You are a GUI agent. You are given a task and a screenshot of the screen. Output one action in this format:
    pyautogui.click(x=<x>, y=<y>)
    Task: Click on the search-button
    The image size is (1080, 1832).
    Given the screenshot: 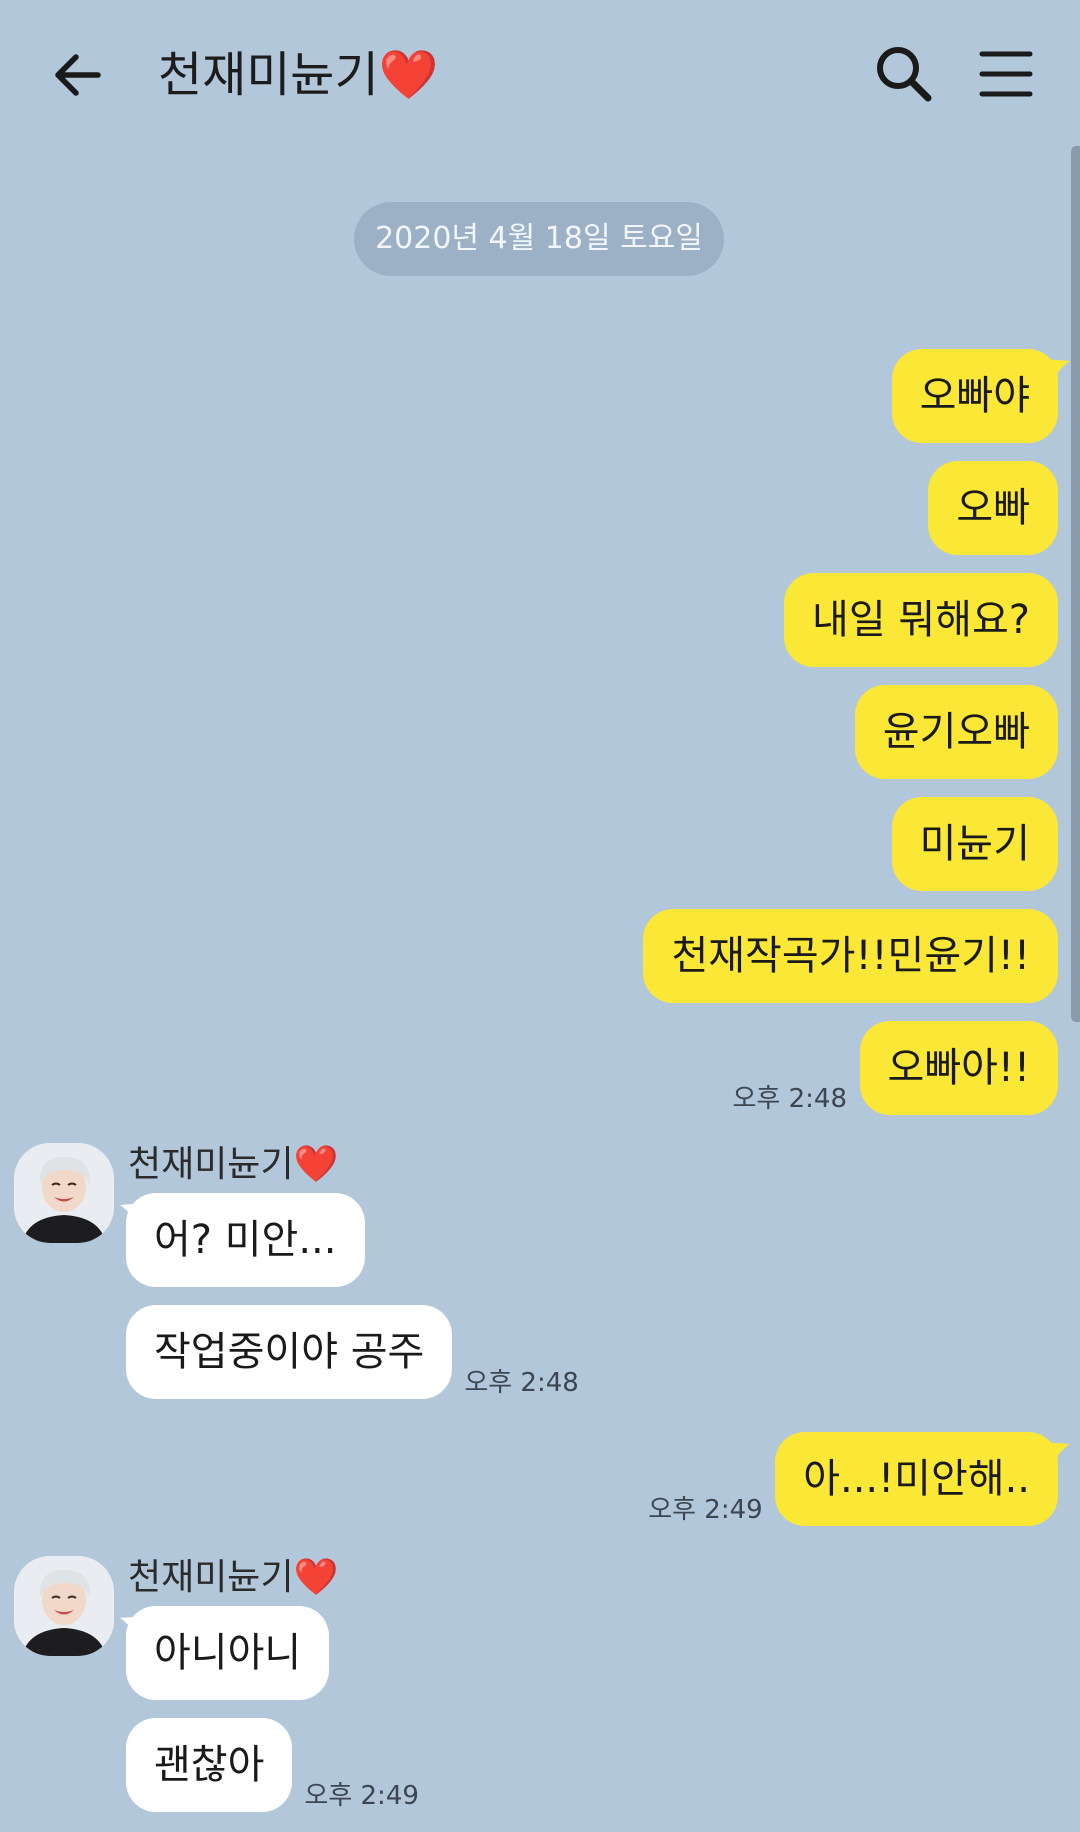 What is the action you would take?
    pyautogui.click(x=904, y=74)
    